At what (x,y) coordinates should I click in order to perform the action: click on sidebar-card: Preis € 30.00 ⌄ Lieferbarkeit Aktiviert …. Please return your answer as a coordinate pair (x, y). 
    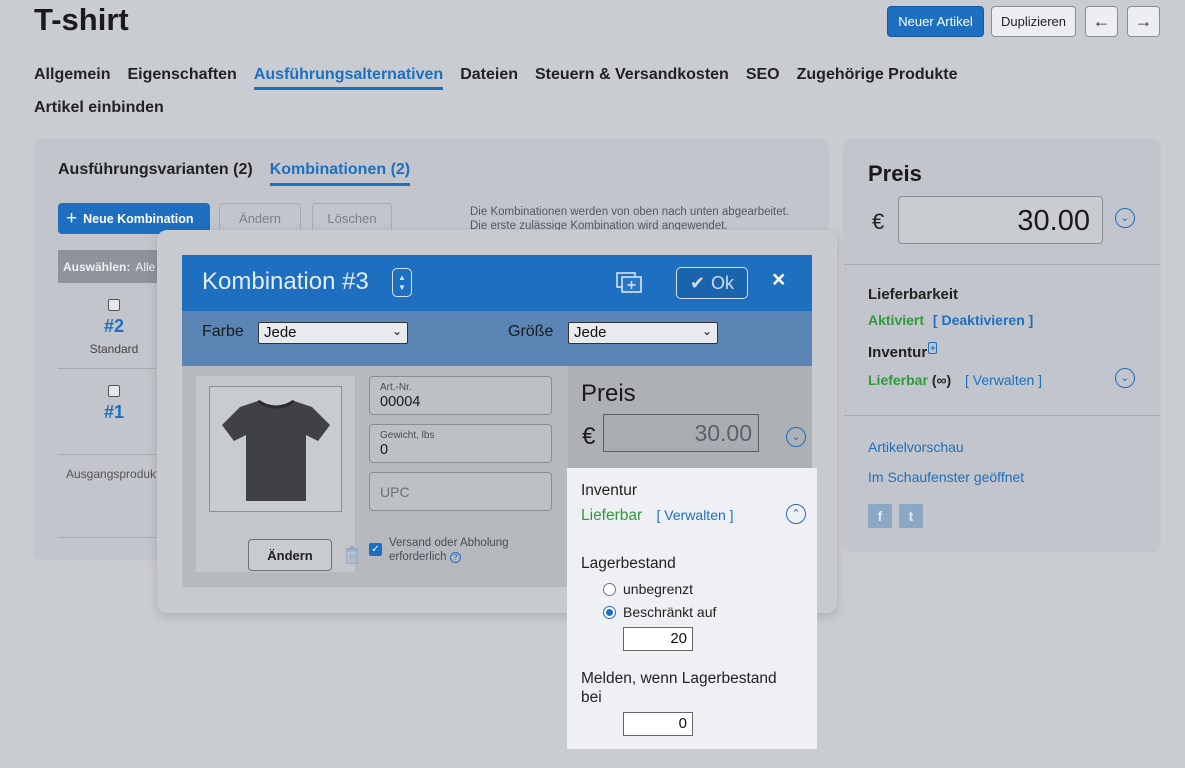
    Looking at the image, I should click on (1002, 345).